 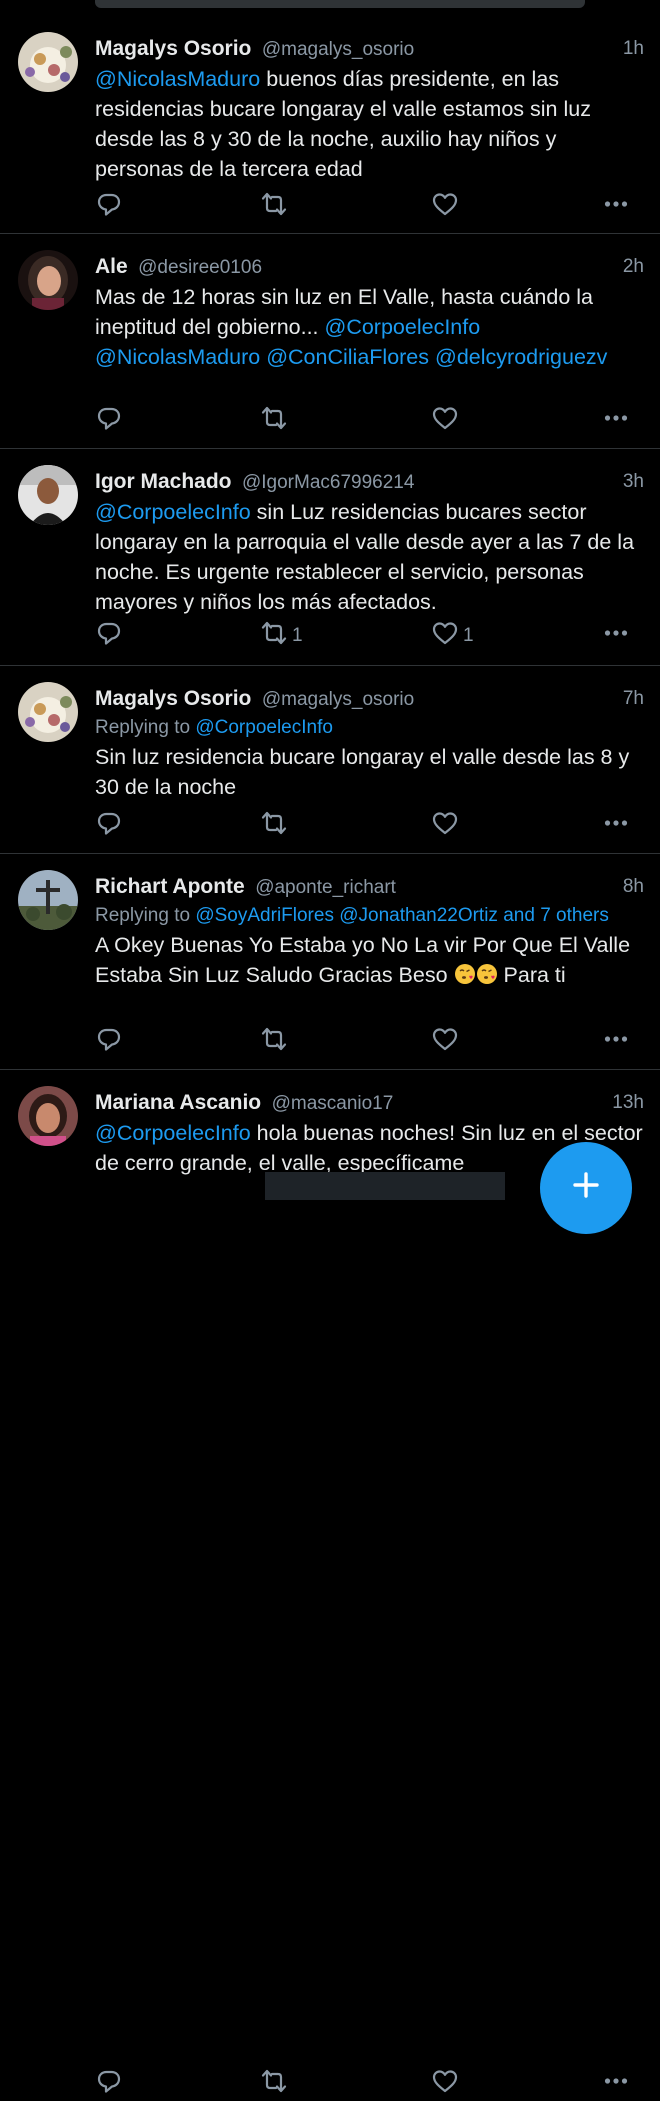 I want to click on tweet-header: Ale @desiree0106 2h, so click(x=369, y=267).